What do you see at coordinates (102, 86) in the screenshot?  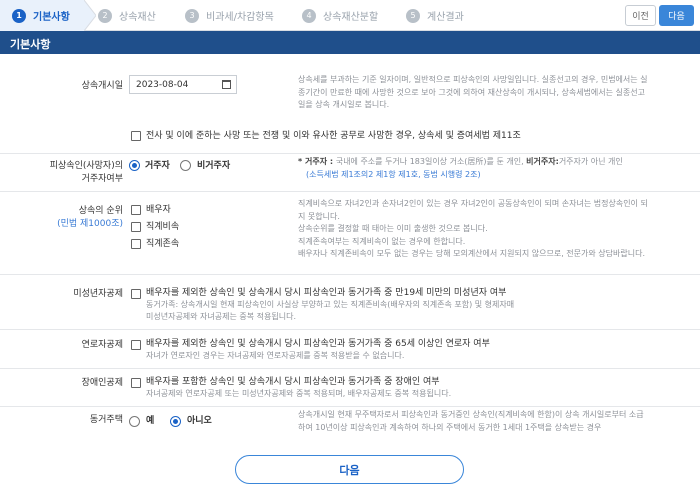 I see `start-date-label: 상속개시일` at bounding box center [102, 86].